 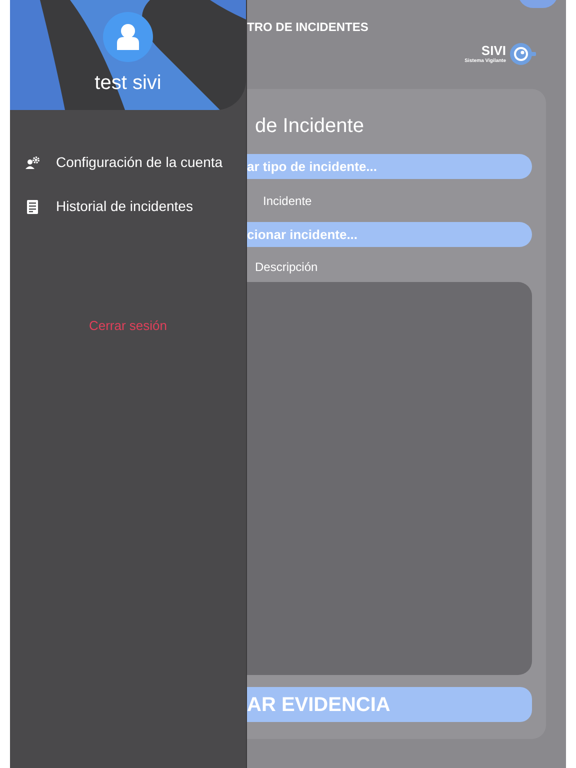 What do you see at coordinates (32, 162) in the screenshot?
I see `user-gear-icon` at bounding box center [32, 162].